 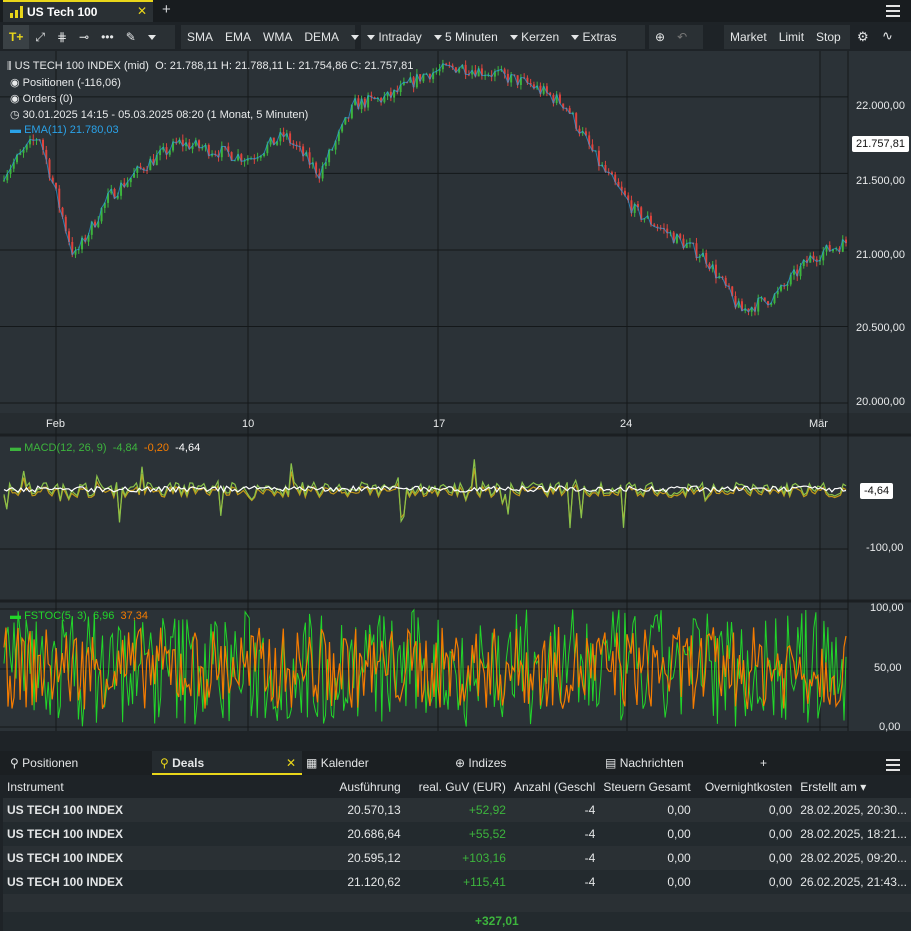 What do you see at coordinates (455, 11) in the screenshot?
I see `tab-bar: US Tech 100 ✕ +` at bounding box center [455, 11].